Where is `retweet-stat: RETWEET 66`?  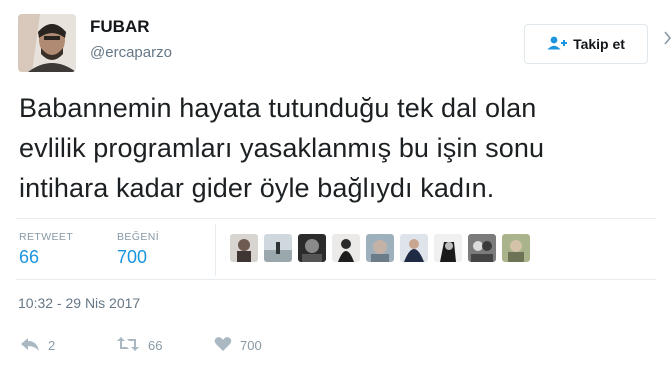
retweet-stat: RETWEET 66 is located at coordinates (46, 249).